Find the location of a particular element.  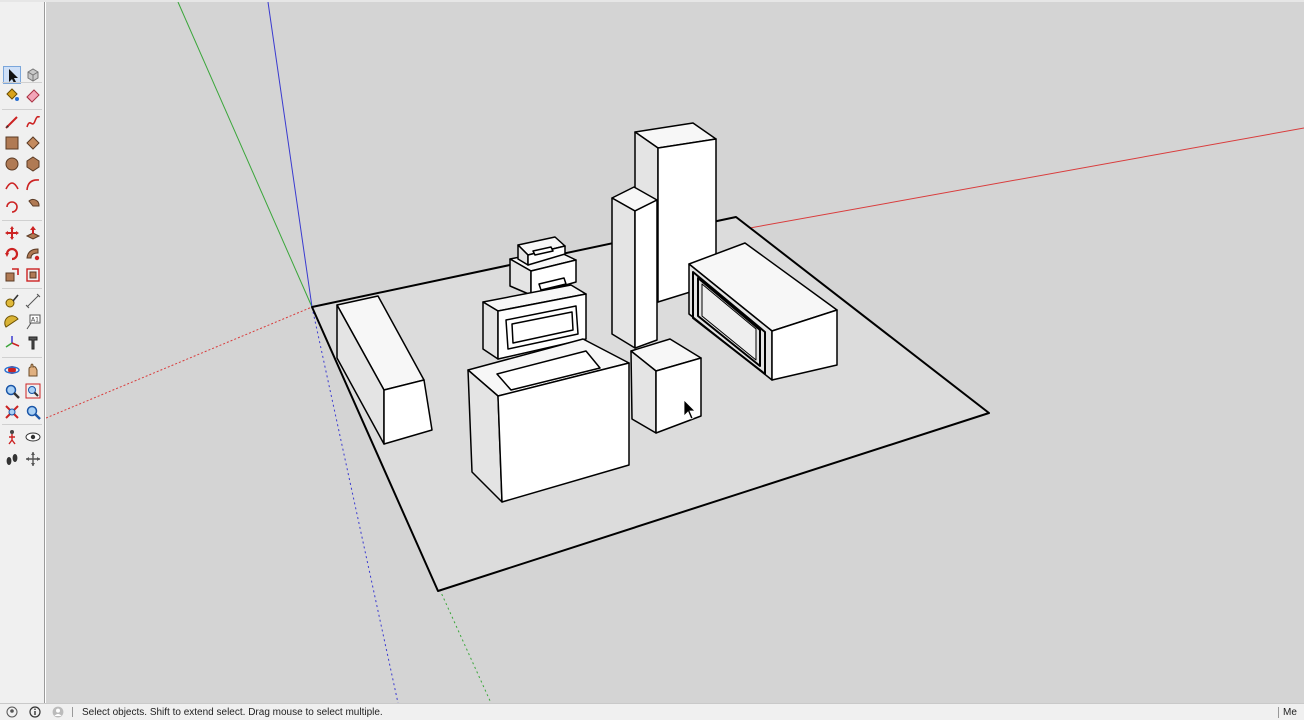

tool-eraser is located at coordinates (33, 95).